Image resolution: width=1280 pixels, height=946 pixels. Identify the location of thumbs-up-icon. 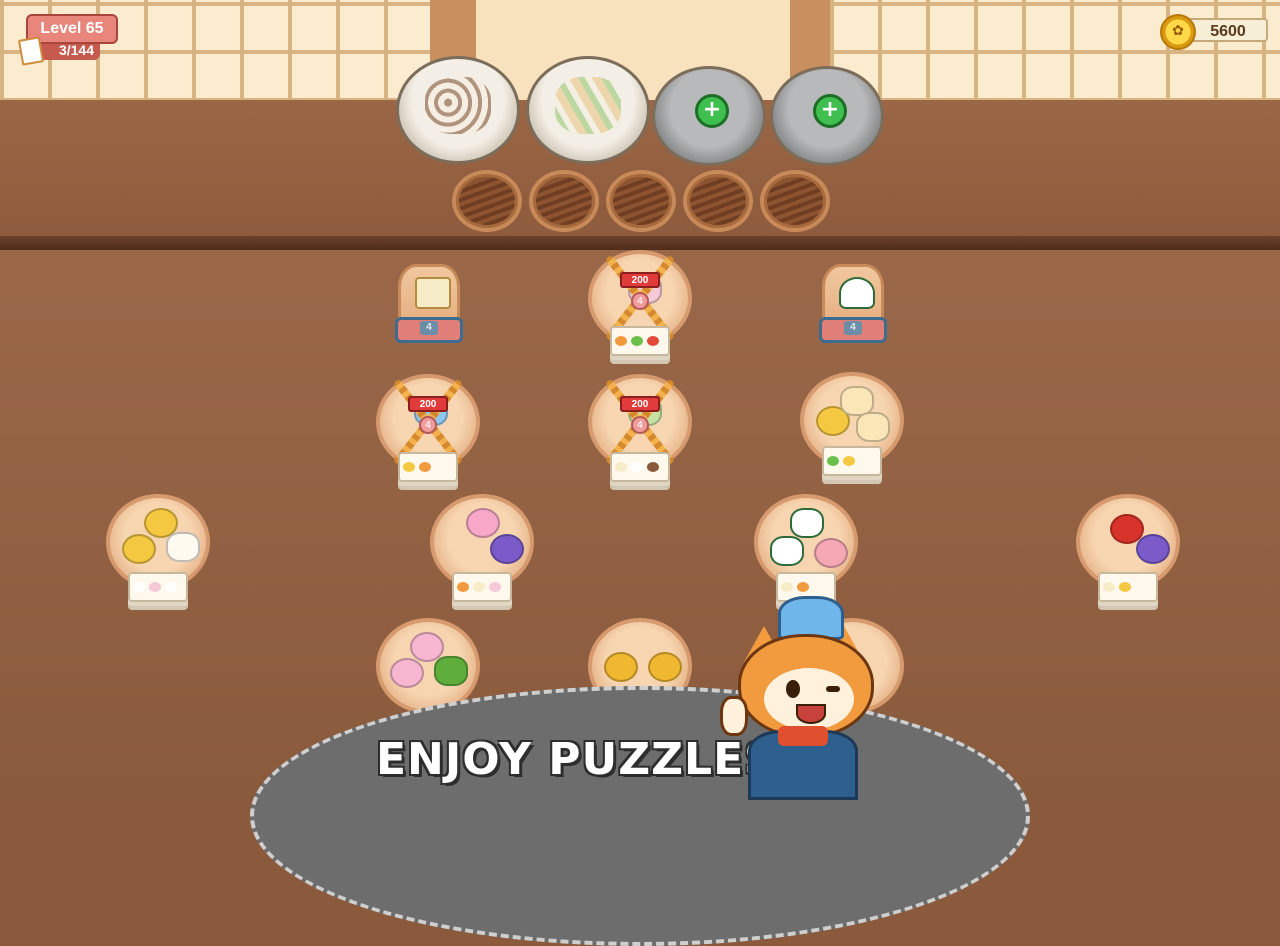
(734, 716).